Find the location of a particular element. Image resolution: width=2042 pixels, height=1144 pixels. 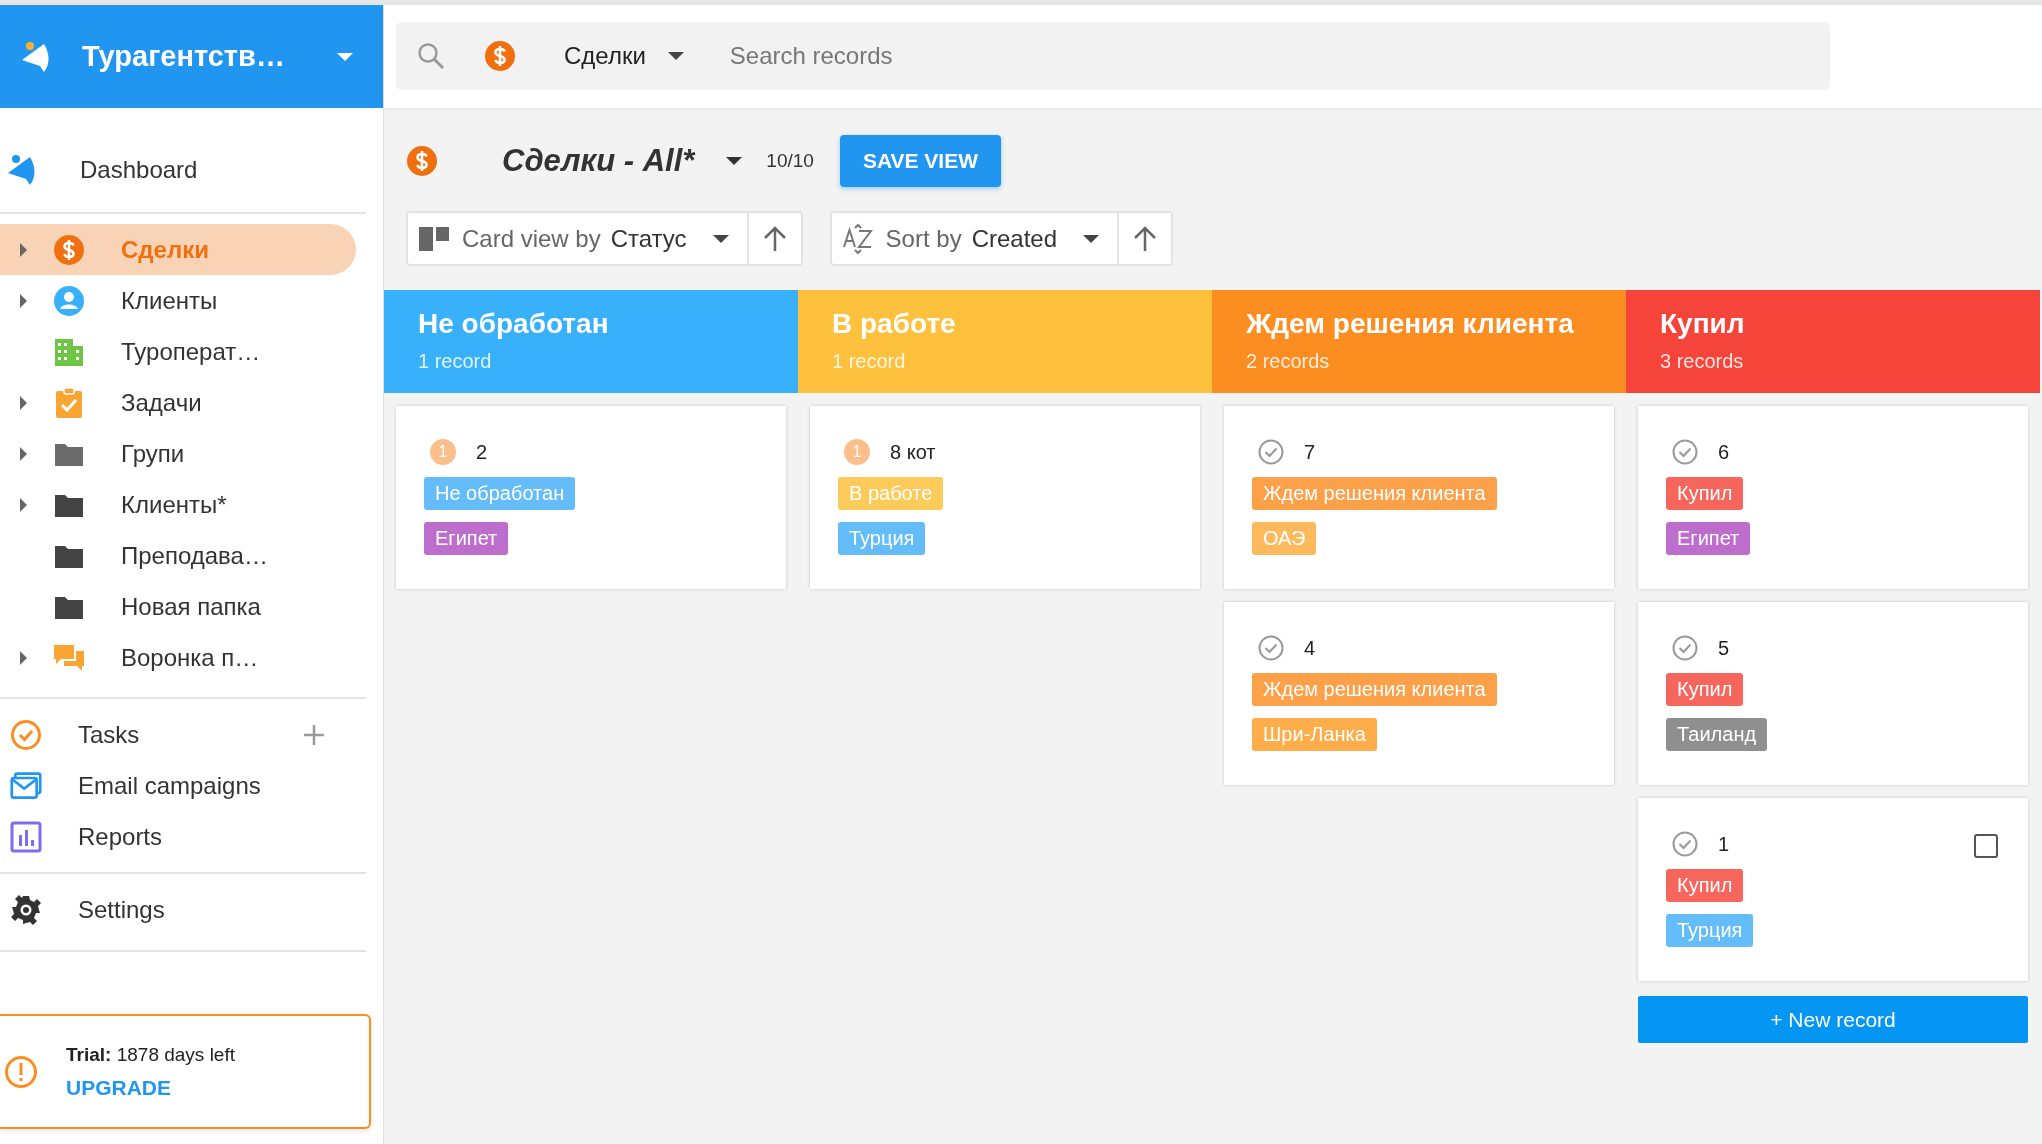

record-count: 10/10 is located at coordinates (790, 161).